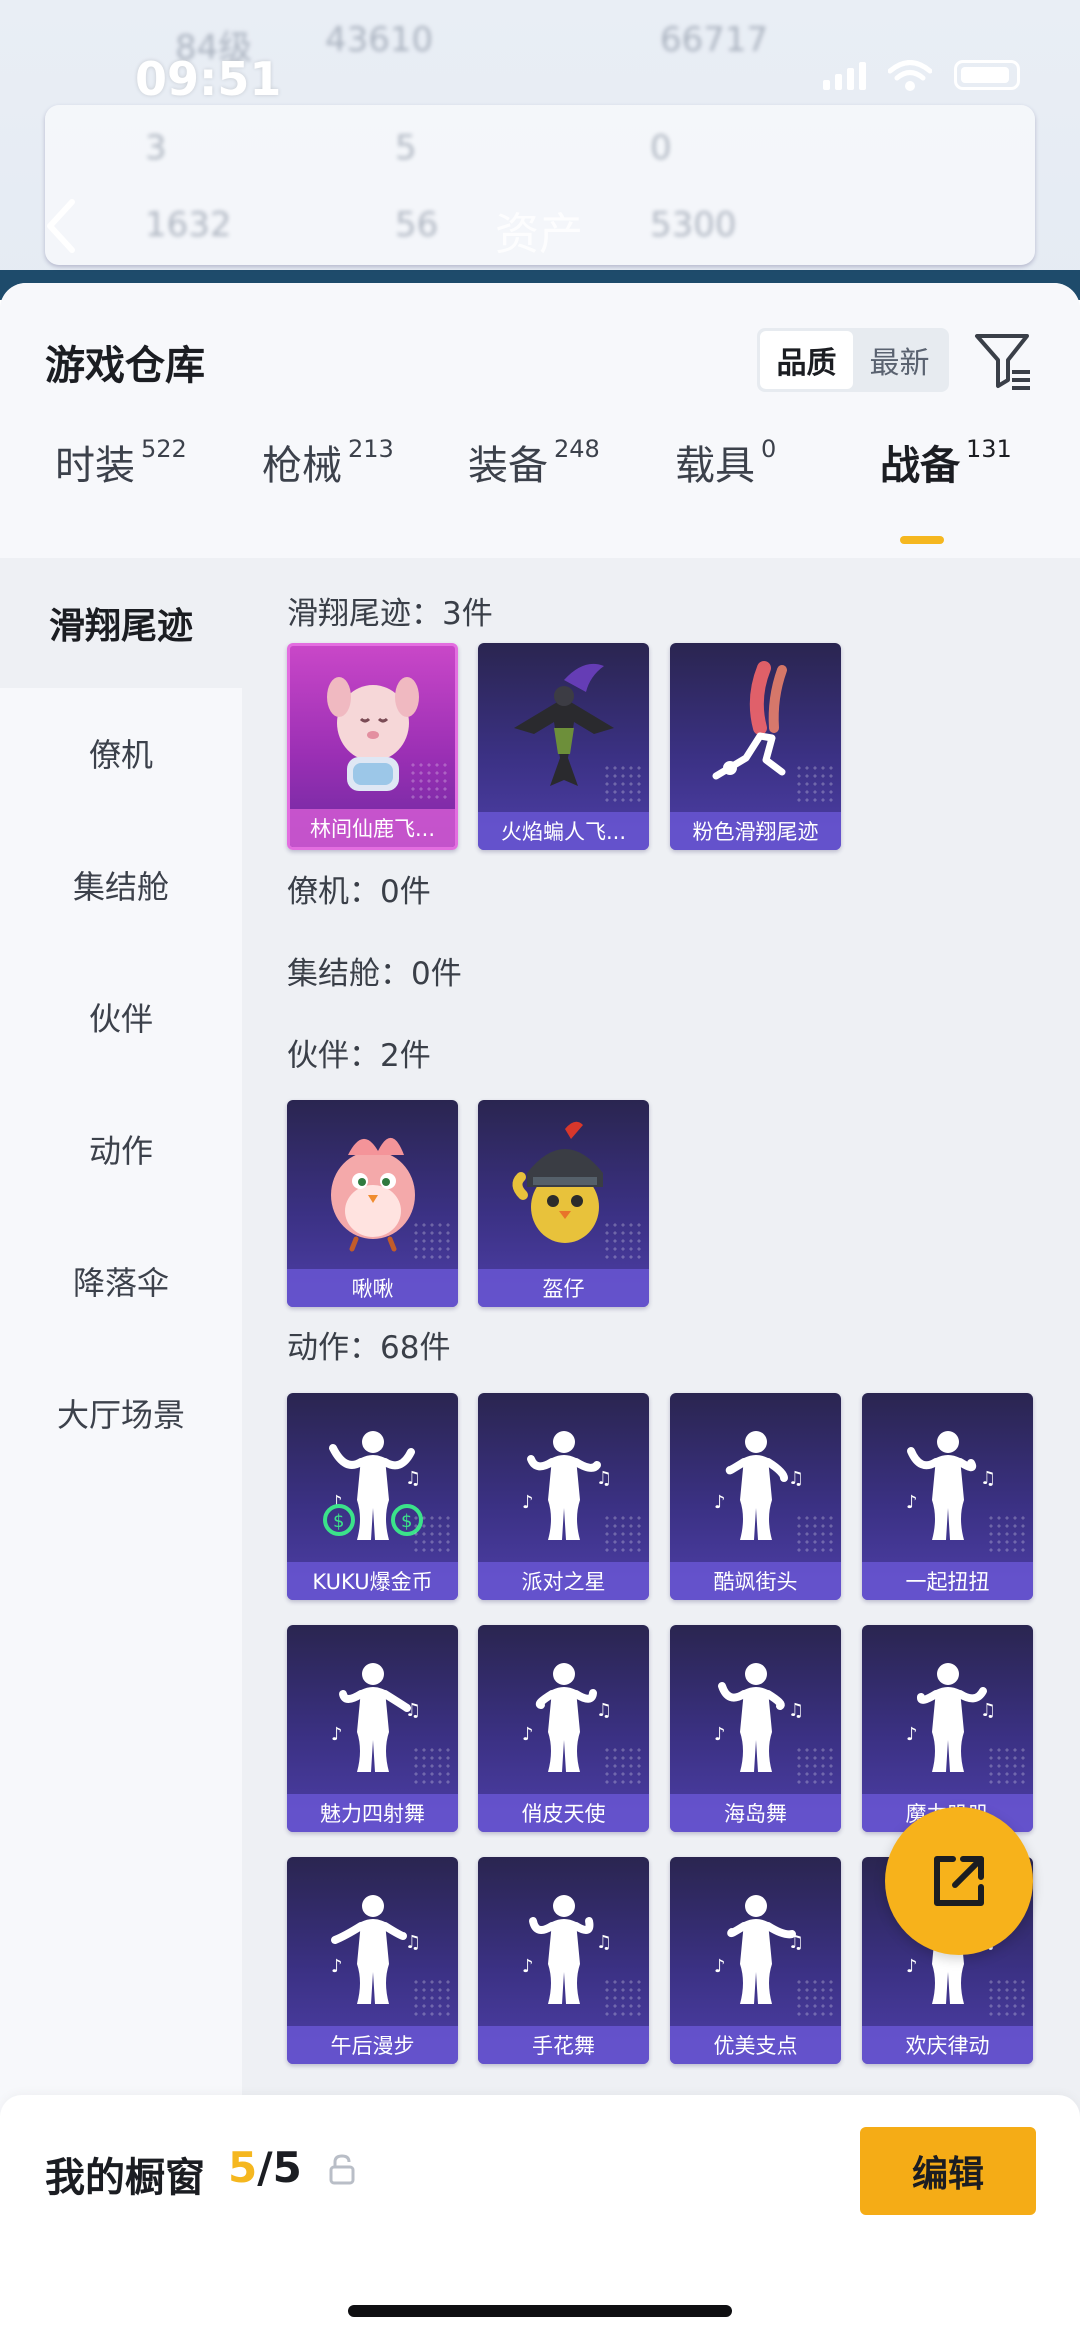 Image resolution: width=1080 pixels, height=2341 pixels. What do you see at coordinates (899, 360) in the screenshot?
I see `sort-option-newest: 最新` at bounding box center [899, 360].